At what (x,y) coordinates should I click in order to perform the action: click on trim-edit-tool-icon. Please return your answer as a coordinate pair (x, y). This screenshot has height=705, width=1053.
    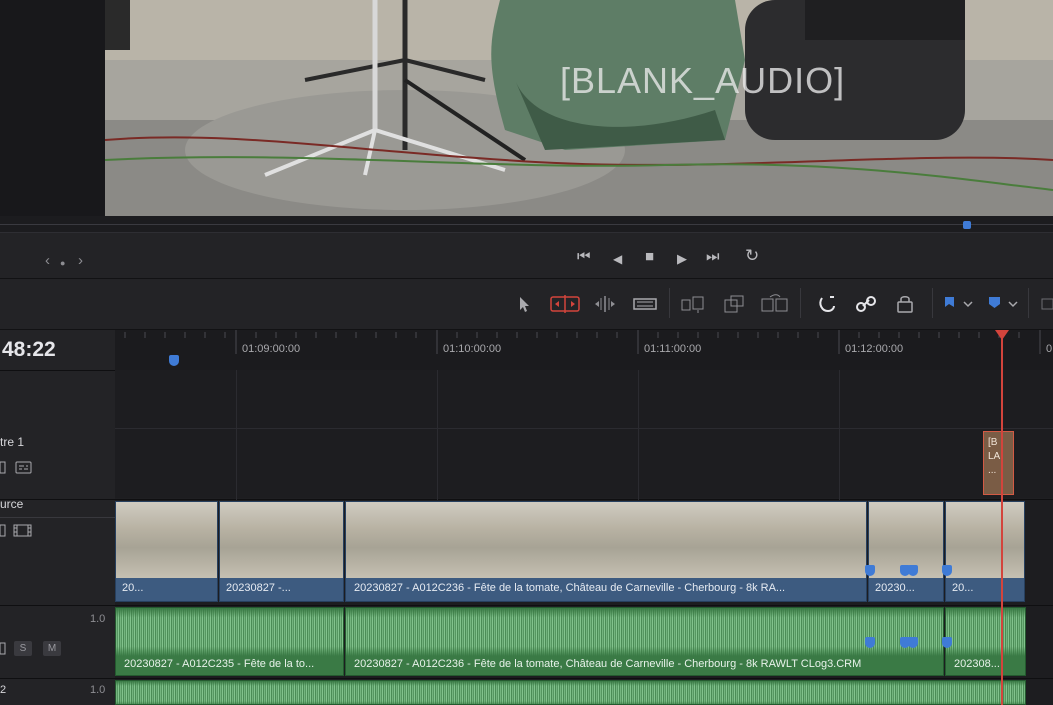
    Looking at the image, I should click on (565, 304).